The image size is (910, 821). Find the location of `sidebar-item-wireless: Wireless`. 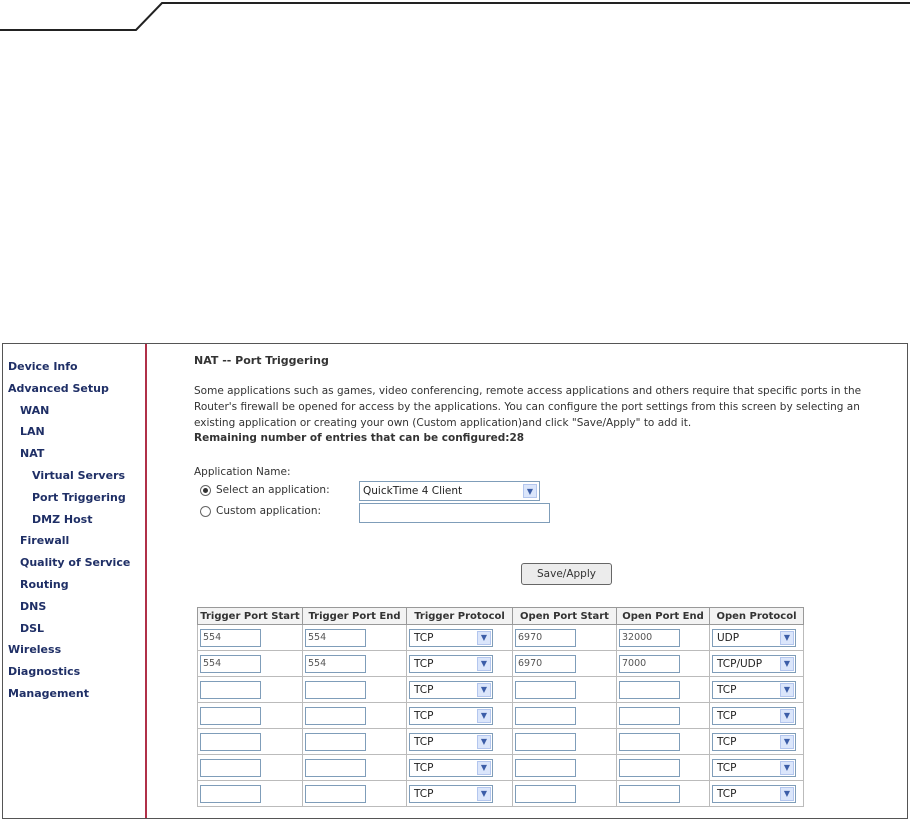

sidebar-item-wireless: Wireless is located at coordinates (74, 650).